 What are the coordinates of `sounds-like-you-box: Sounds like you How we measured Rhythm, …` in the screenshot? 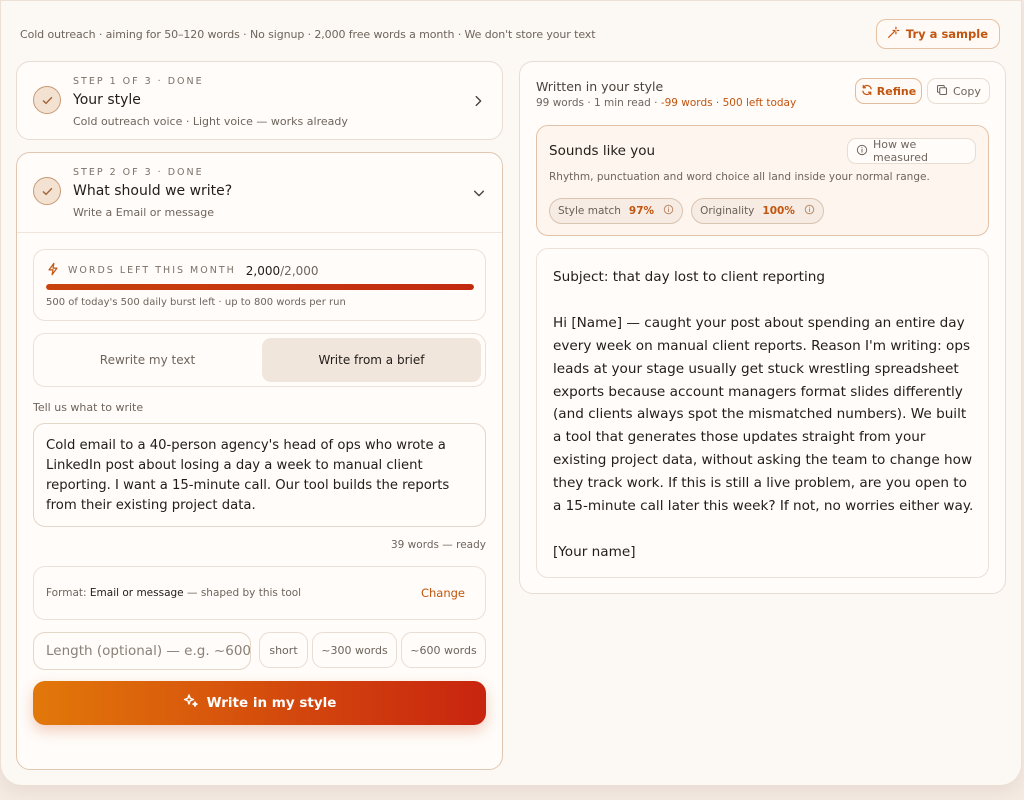 It's located at (762, 180).